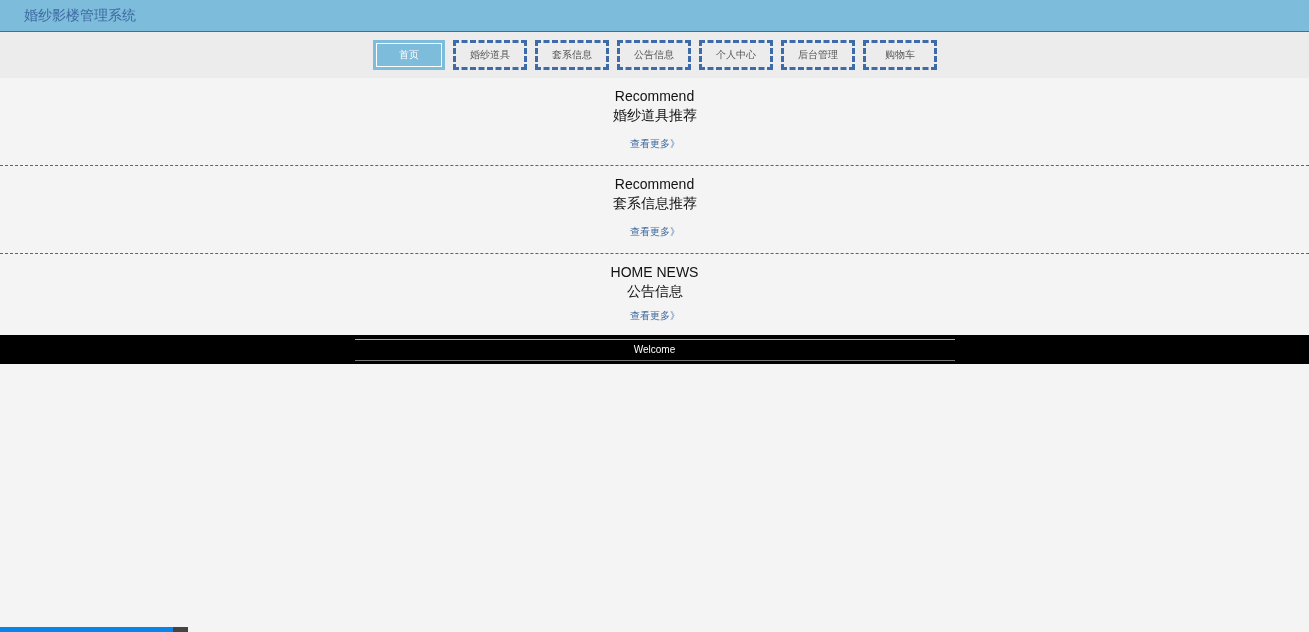 The height and width of the screenshot is (632, 1309). Describe the element at coordinates (899, 55) in the screenshot. I see `nav-tab: 购物车` at that location.